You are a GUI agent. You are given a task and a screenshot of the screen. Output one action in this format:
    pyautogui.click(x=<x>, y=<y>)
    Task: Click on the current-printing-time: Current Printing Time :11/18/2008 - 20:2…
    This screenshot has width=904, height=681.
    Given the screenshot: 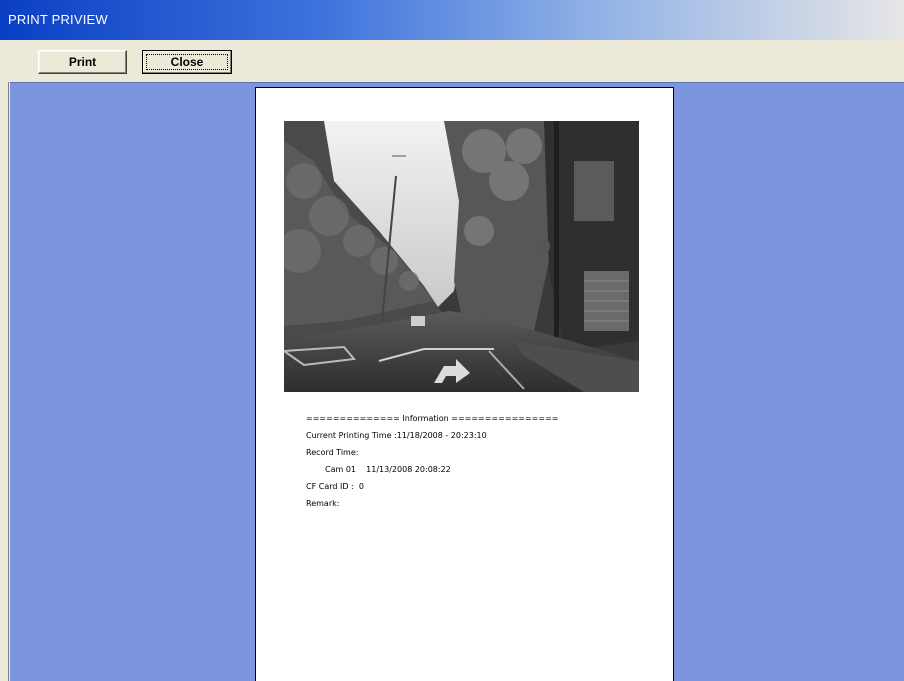 What is the action you would take?
    pyautogui.click(x=396, y=435)
    